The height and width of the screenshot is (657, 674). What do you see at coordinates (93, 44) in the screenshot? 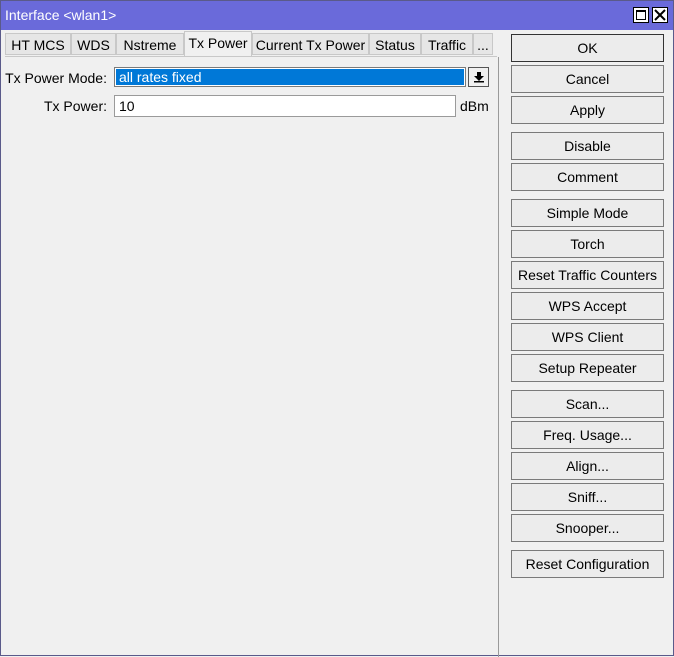
I see `tab-wds: WDS` at bounding box center [93, 44].